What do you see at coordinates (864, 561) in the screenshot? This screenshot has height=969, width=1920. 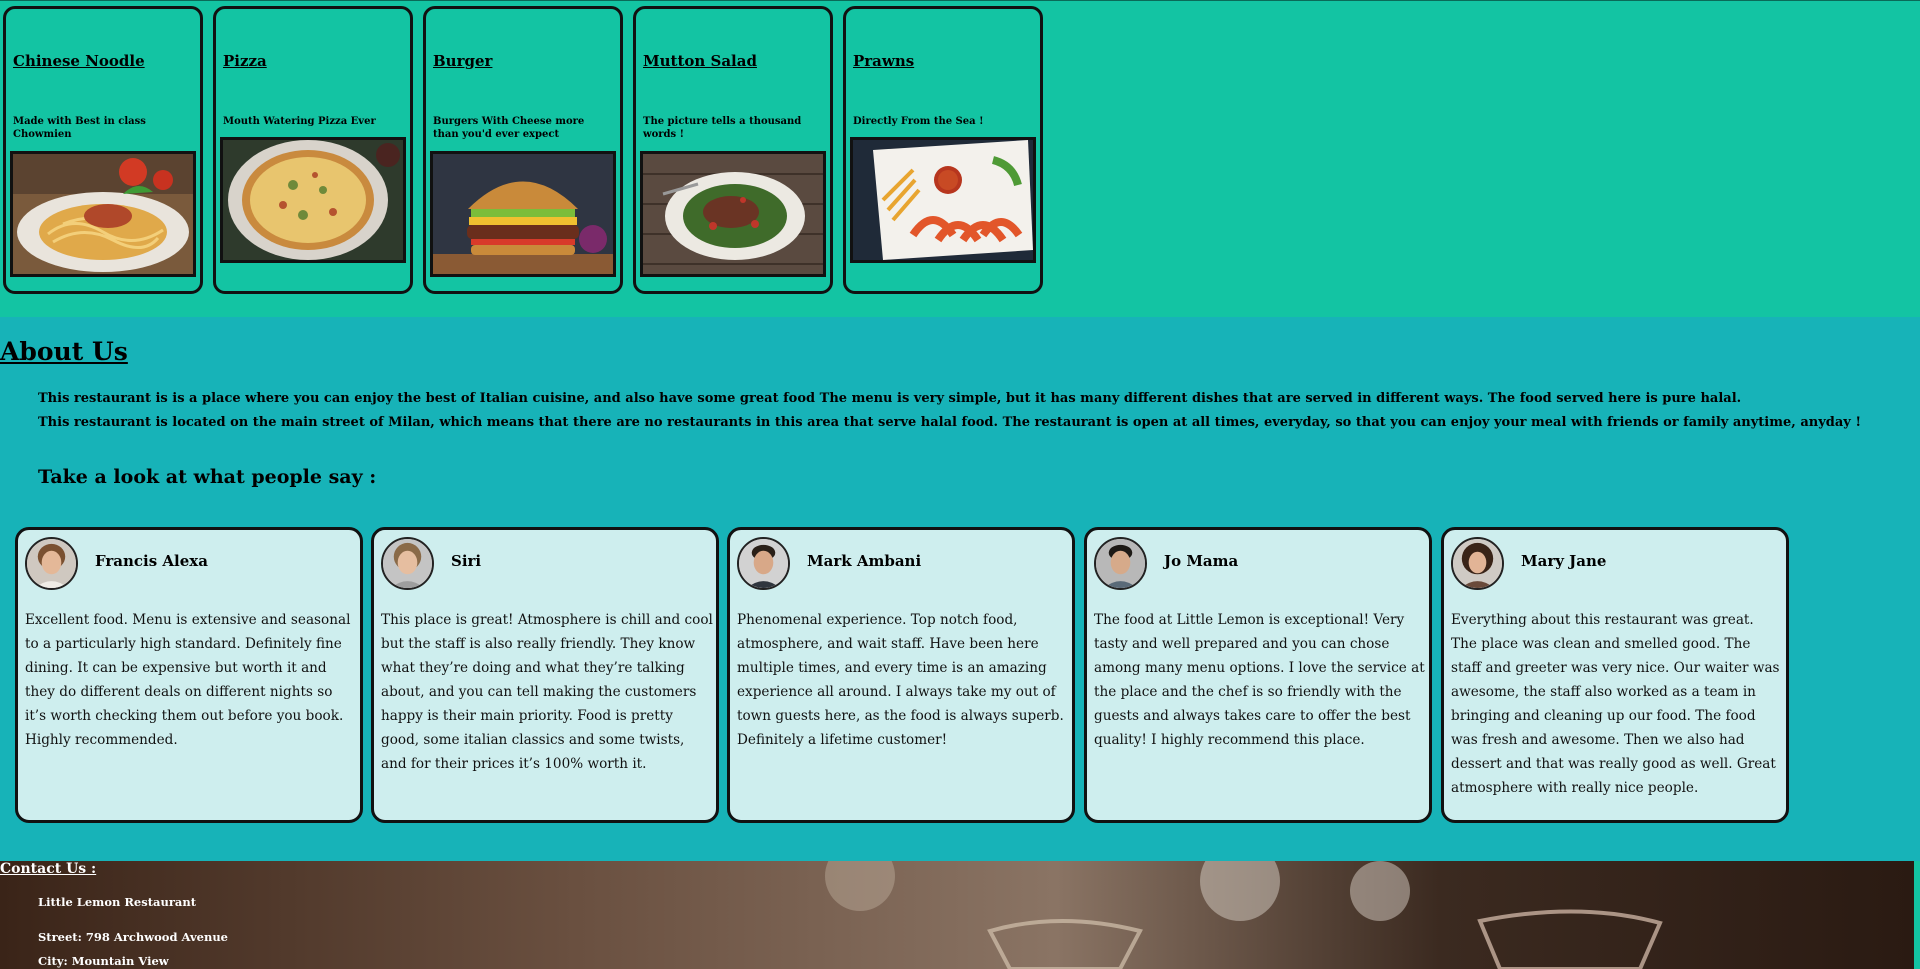 I see `reviewer-name: Mark Ambani` at bounding box center [864, 561].